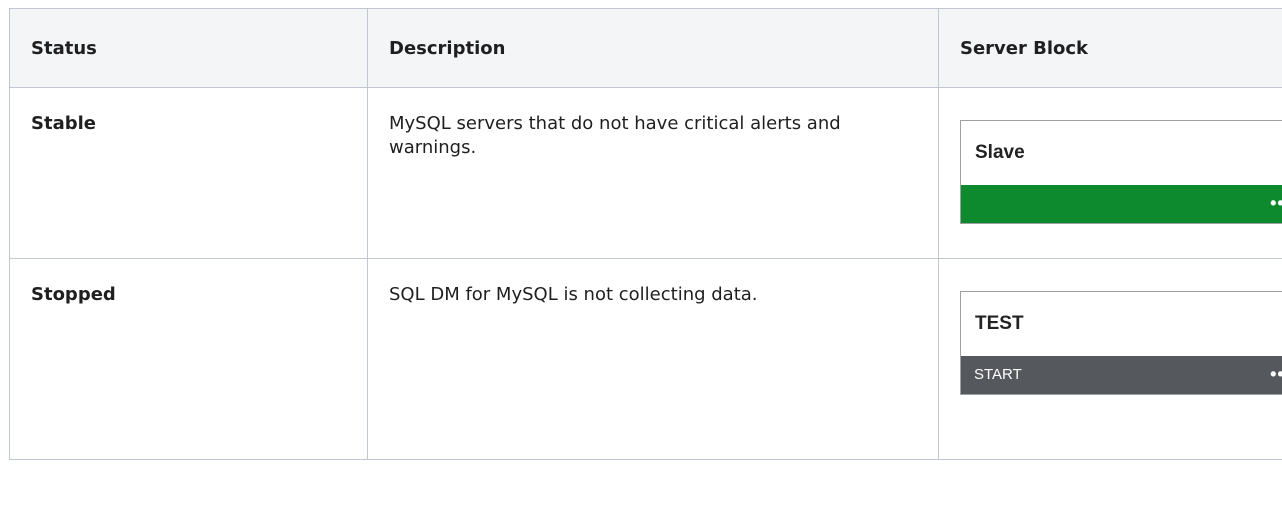 The width and height of the screenshot is (1282, 513). I want to click on status-cell: Stable, so click(188, 173).